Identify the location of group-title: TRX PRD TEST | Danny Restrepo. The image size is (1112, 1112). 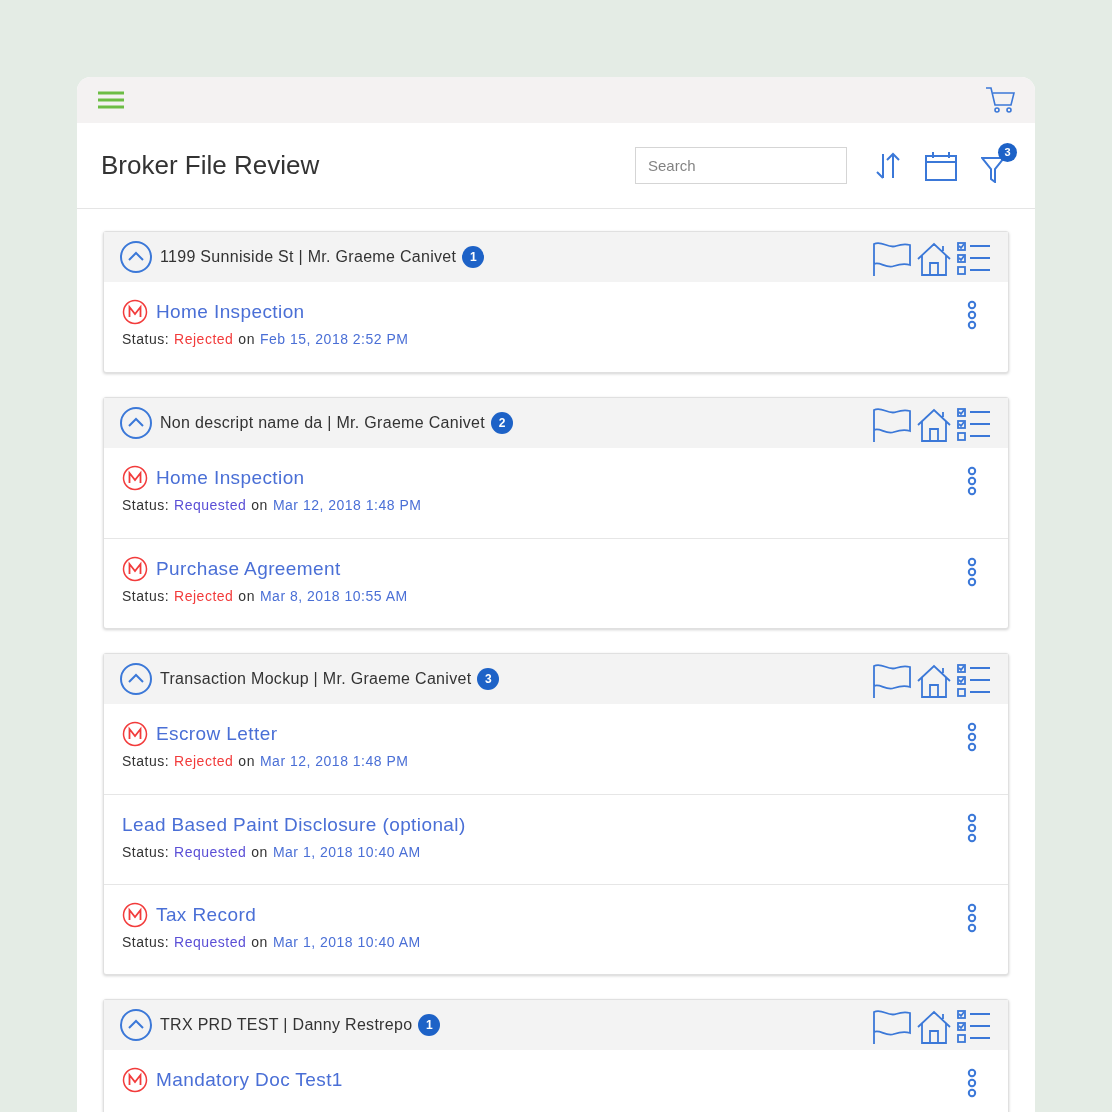
(286, 1025).